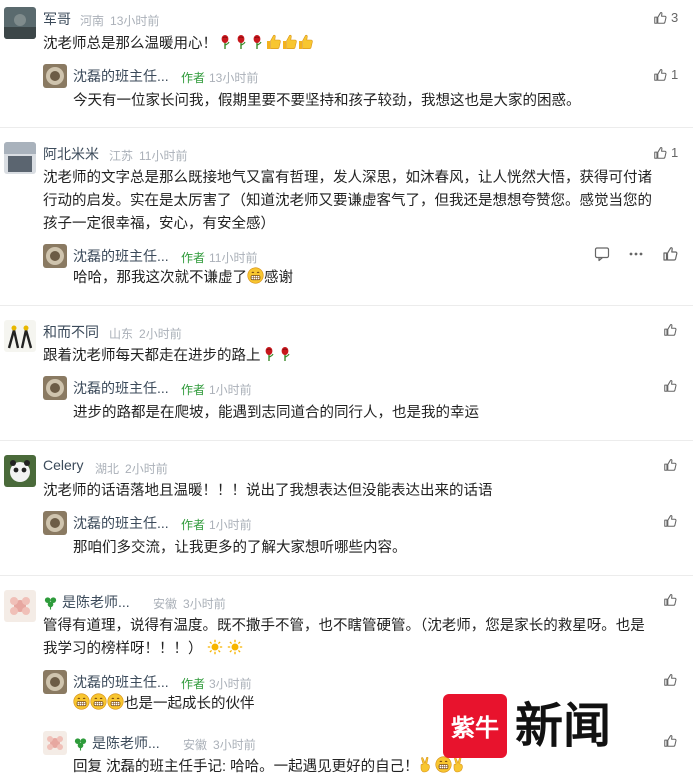 The height and width of the screenshot is (784, 693). I want to click on like-button: 3, so click(665, 17).